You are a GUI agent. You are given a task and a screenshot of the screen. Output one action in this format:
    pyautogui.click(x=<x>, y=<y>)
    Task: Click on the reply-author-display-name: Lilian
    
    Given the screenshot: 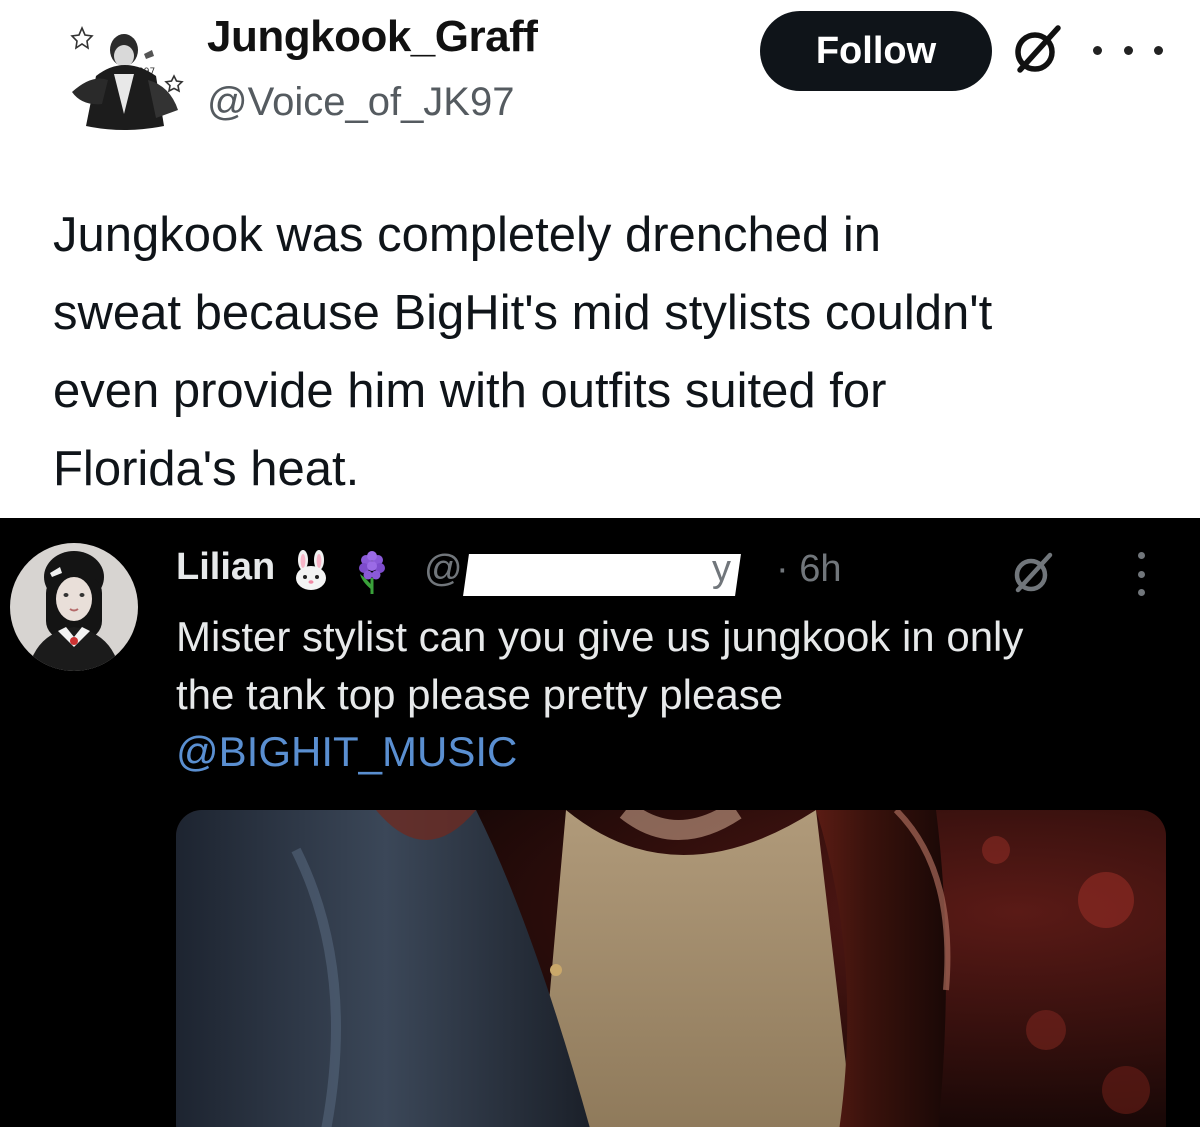 What is the action you would take?
    pyautogui.click(x=225, y=567)
    